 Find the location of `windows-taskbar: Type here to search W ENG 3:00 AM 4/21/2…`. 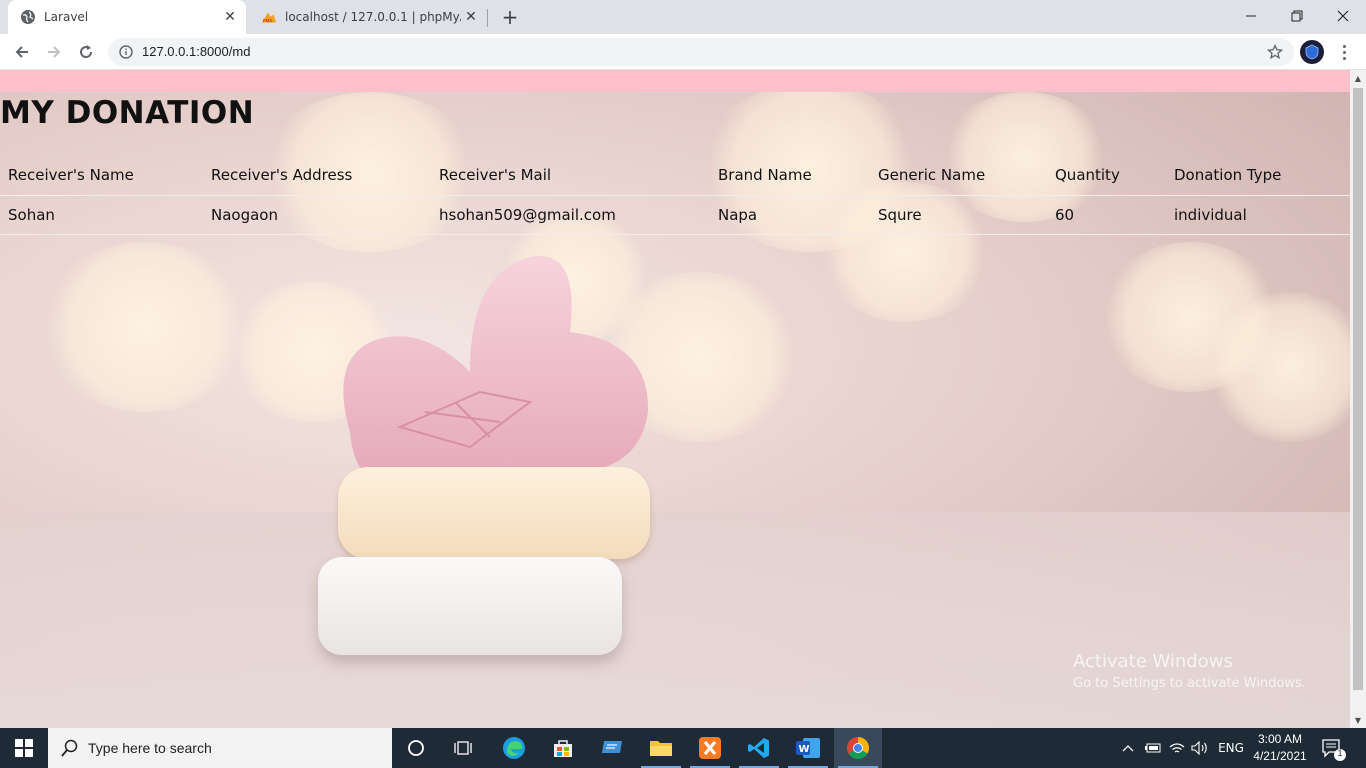

windows-taskbar: Type here to search W ENG 3:00 AM 4/21/2… is located at coordinates (683, 748).